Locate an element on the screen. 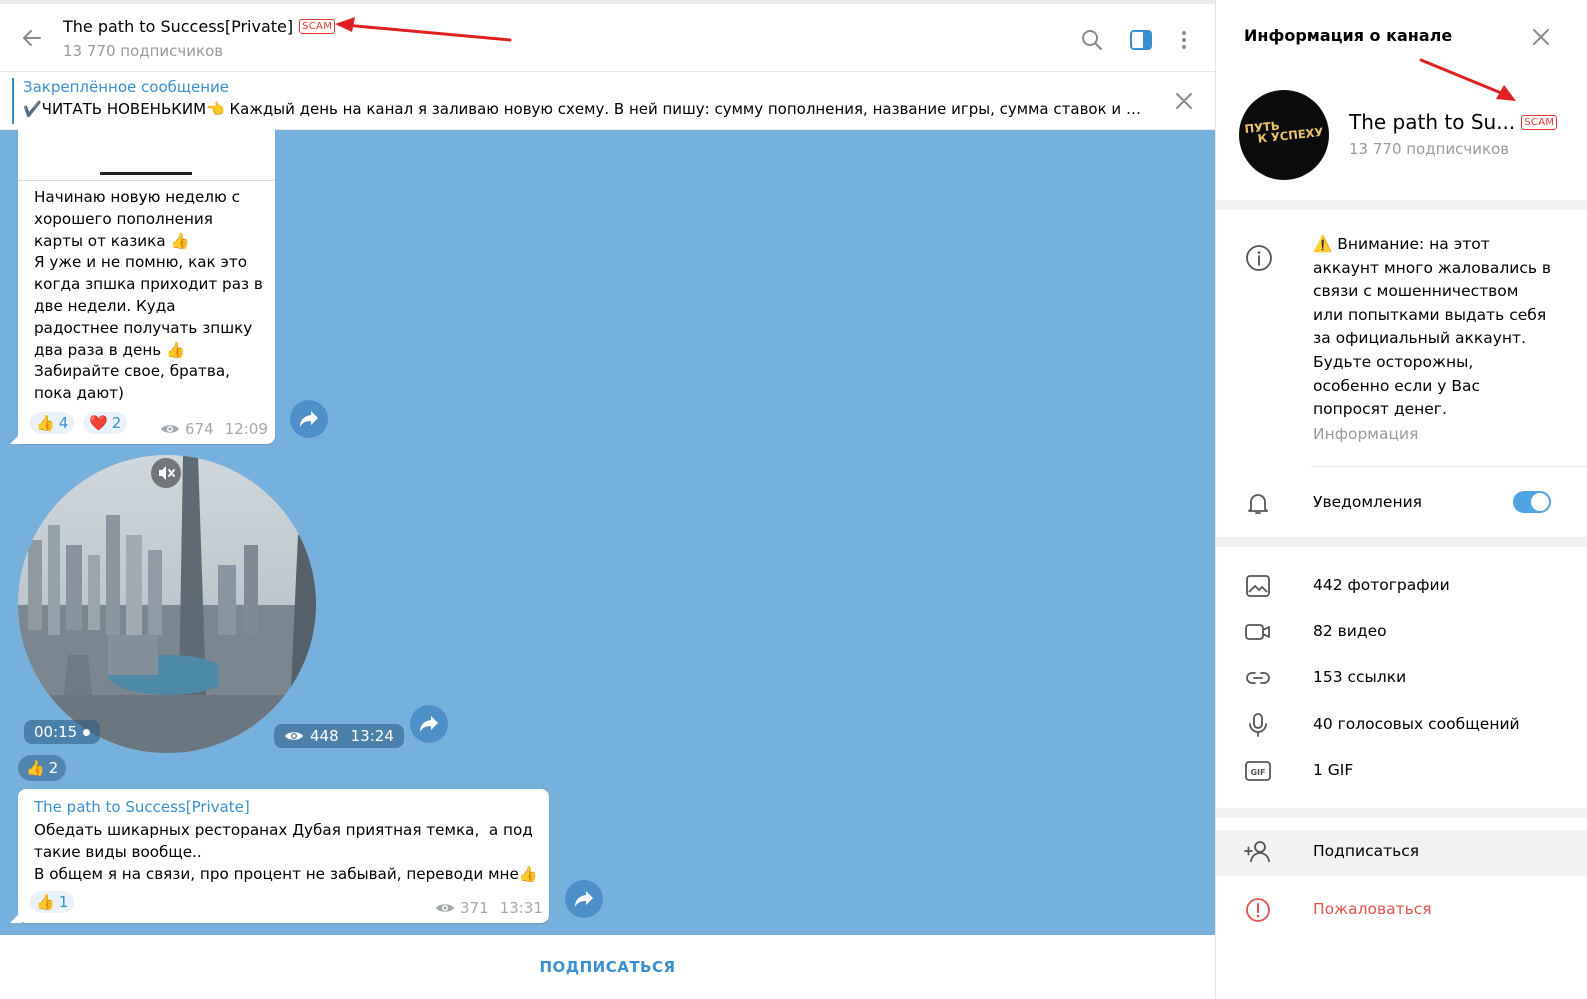 The width and height of the screenshot is (1587, 999). pinned-indicator is located at coordinates (13, 101).